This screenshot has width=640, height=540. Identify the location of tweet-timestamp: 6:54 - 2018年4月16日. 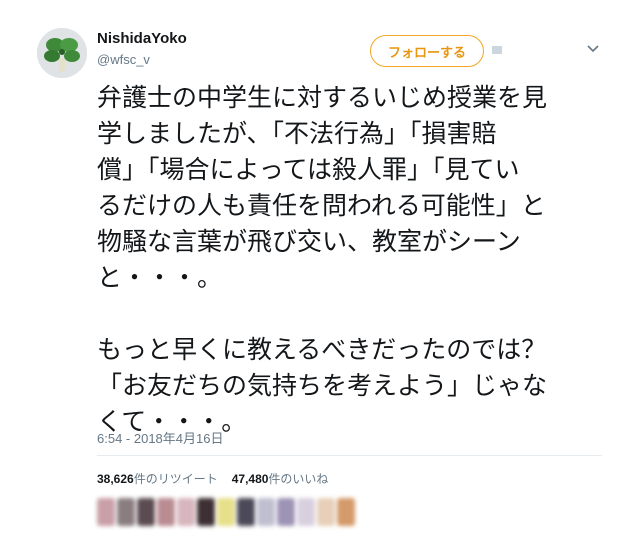
(160, 437).